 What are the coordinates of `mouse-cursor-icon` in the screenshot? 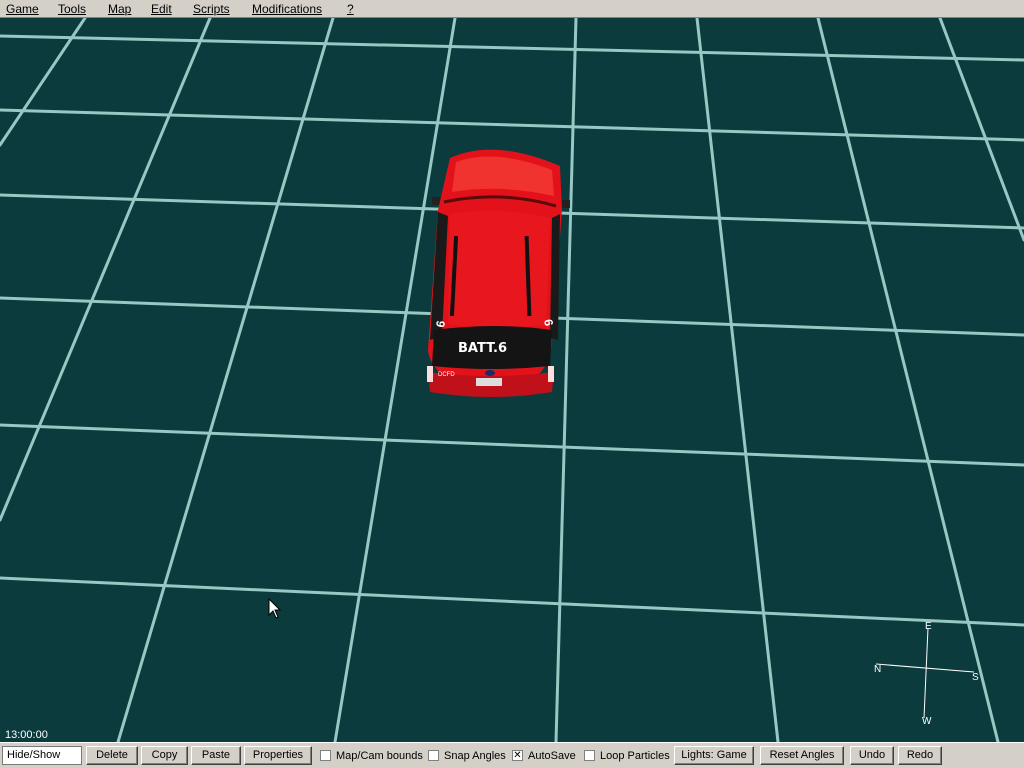 It's located at (275, 608).